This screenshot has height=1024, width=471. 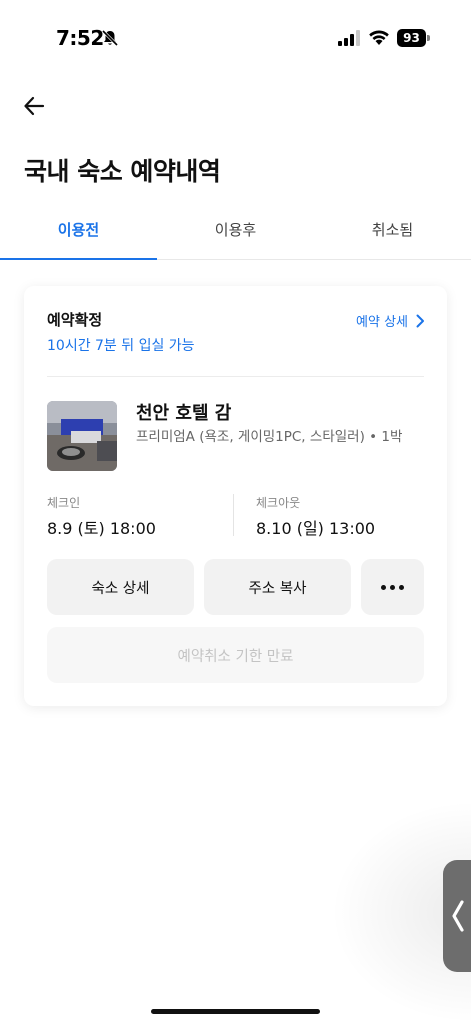 I want to click on hotel-name: 천안 호텔 감, so click(x=184, y=413).